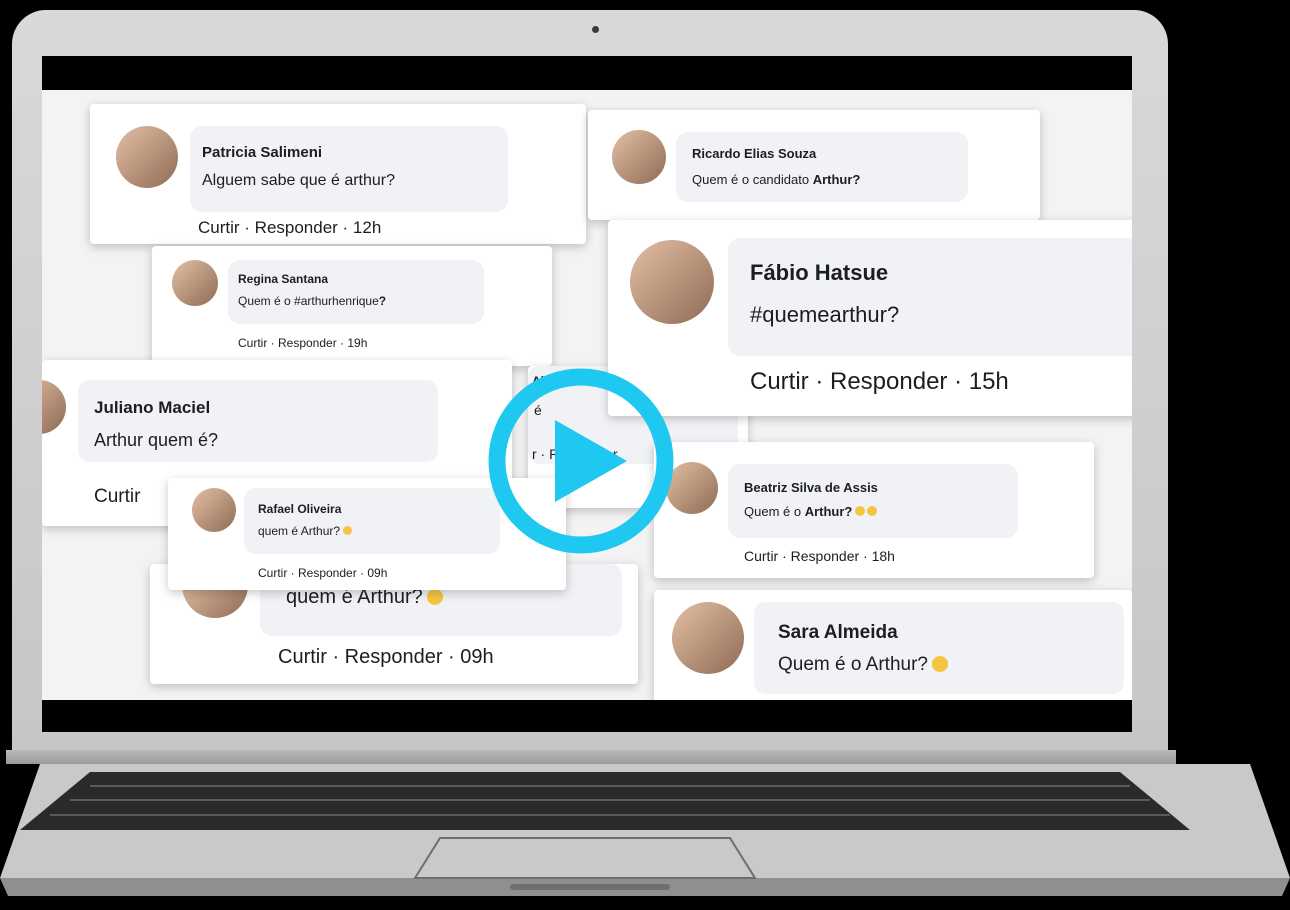 The image size is (1290, 910). Describe the element at coordinates (299, 180) in the screenshot. I see `comment-text: Alguem sabe que é arthur?` at that location.